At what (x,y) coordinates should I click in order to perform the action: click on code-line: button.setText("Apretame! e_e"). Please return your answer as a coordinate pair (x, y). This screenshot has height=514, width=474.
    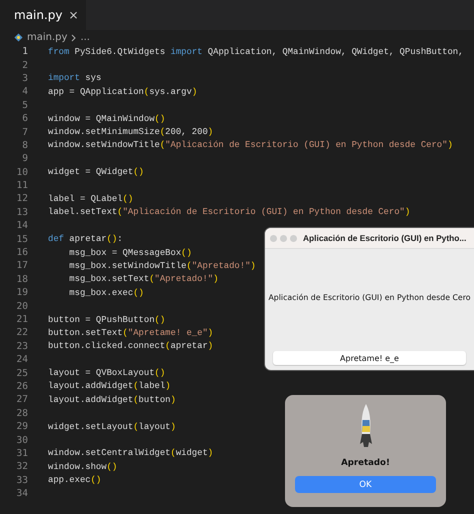
    Looking at the image, I should click on (131, 333).